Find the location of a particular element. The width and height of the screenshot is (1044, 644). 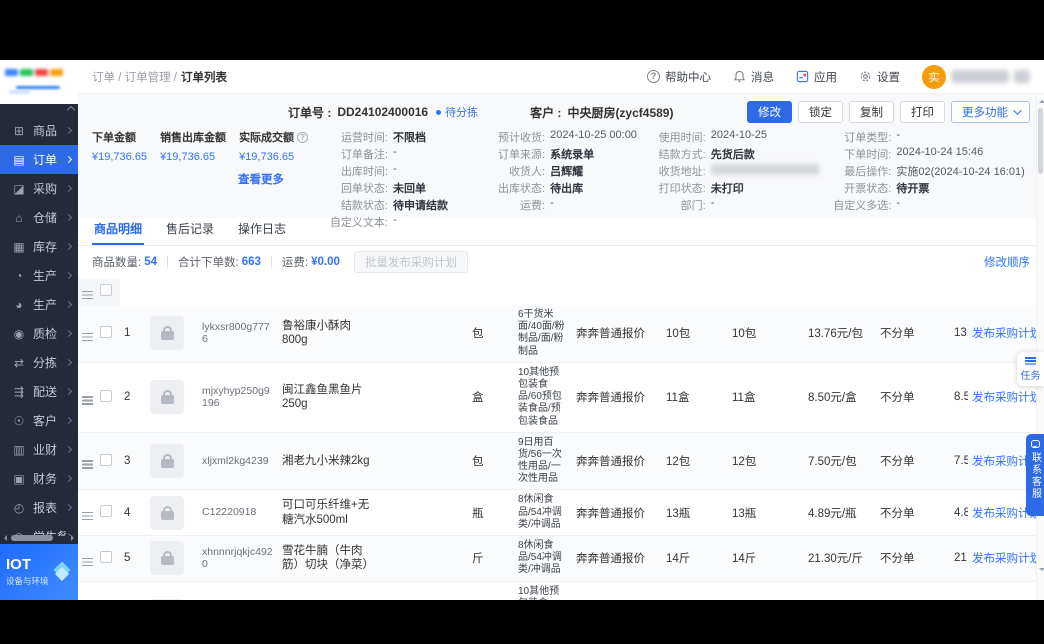

sidebar-item: ◴ 报表 is located at coordinates (39, 507).